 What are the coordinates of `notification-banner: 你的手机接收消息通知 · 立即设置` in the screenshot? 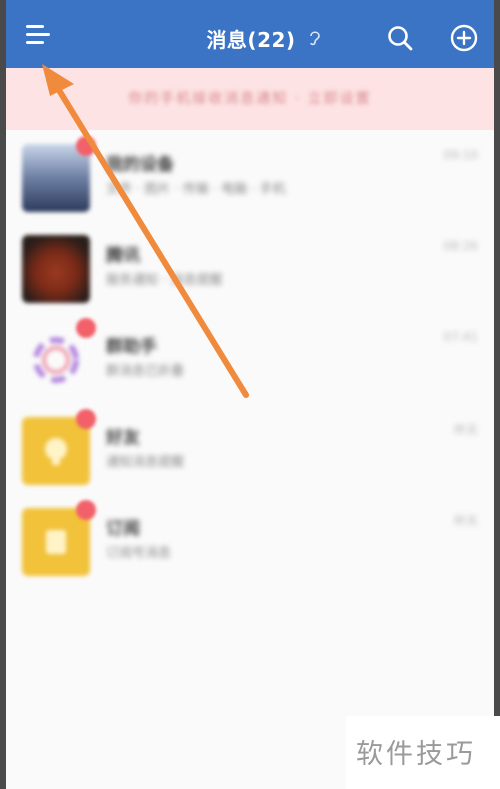 It's located at (250, 99).